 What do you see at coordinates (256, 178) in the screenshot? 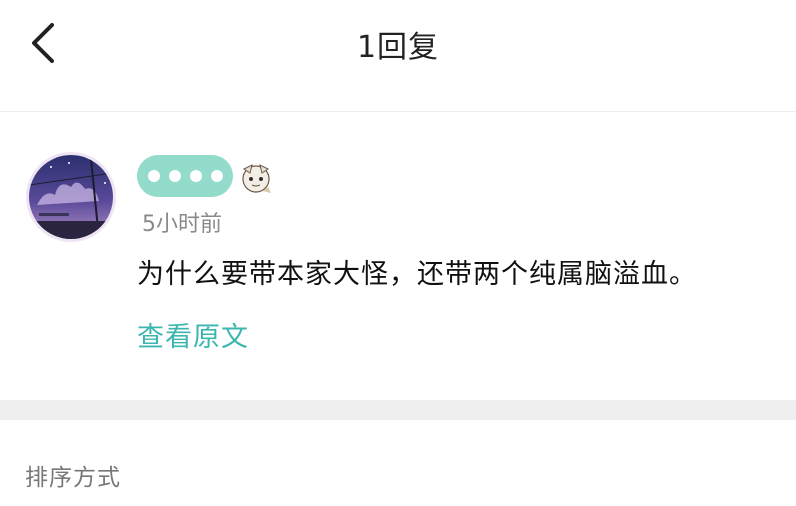
I see `character-badge-icon` at bounding box center [256, 178].